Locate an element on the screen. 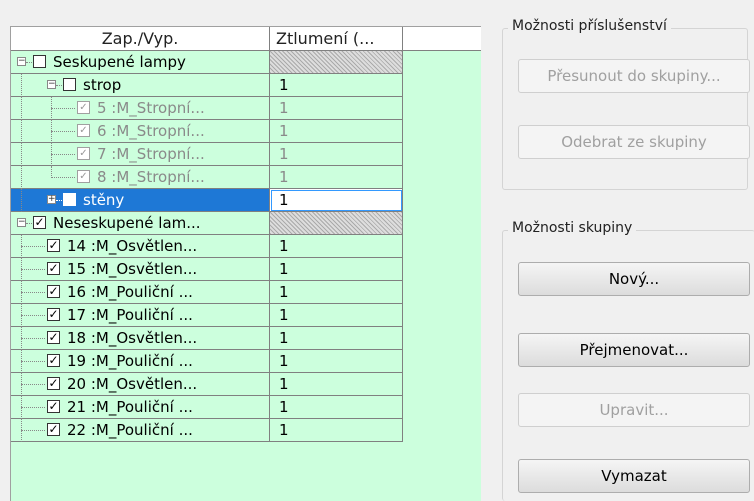  accessory-options-title: Možnosti příslušenství is located at coordinates (589, 26).